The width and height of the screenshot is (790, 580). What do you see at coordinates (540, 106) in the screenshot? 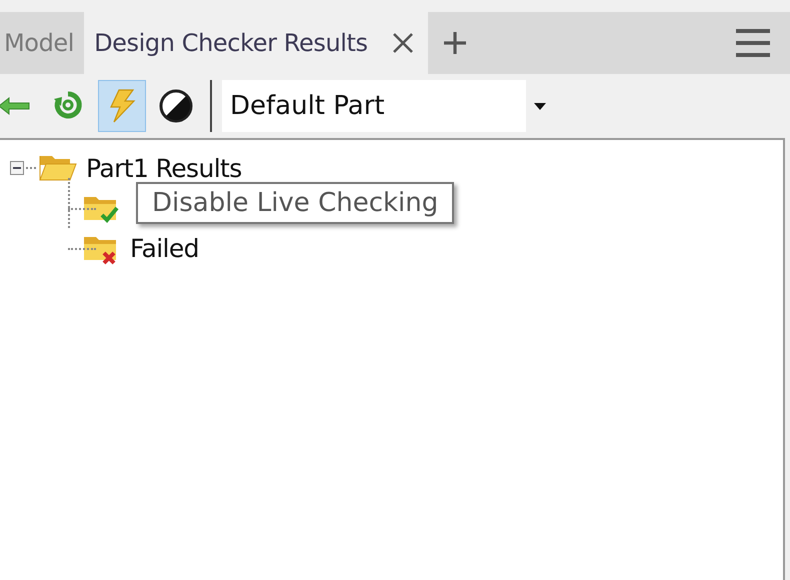
I see `caret-icon` at bounding box center [540, 106].